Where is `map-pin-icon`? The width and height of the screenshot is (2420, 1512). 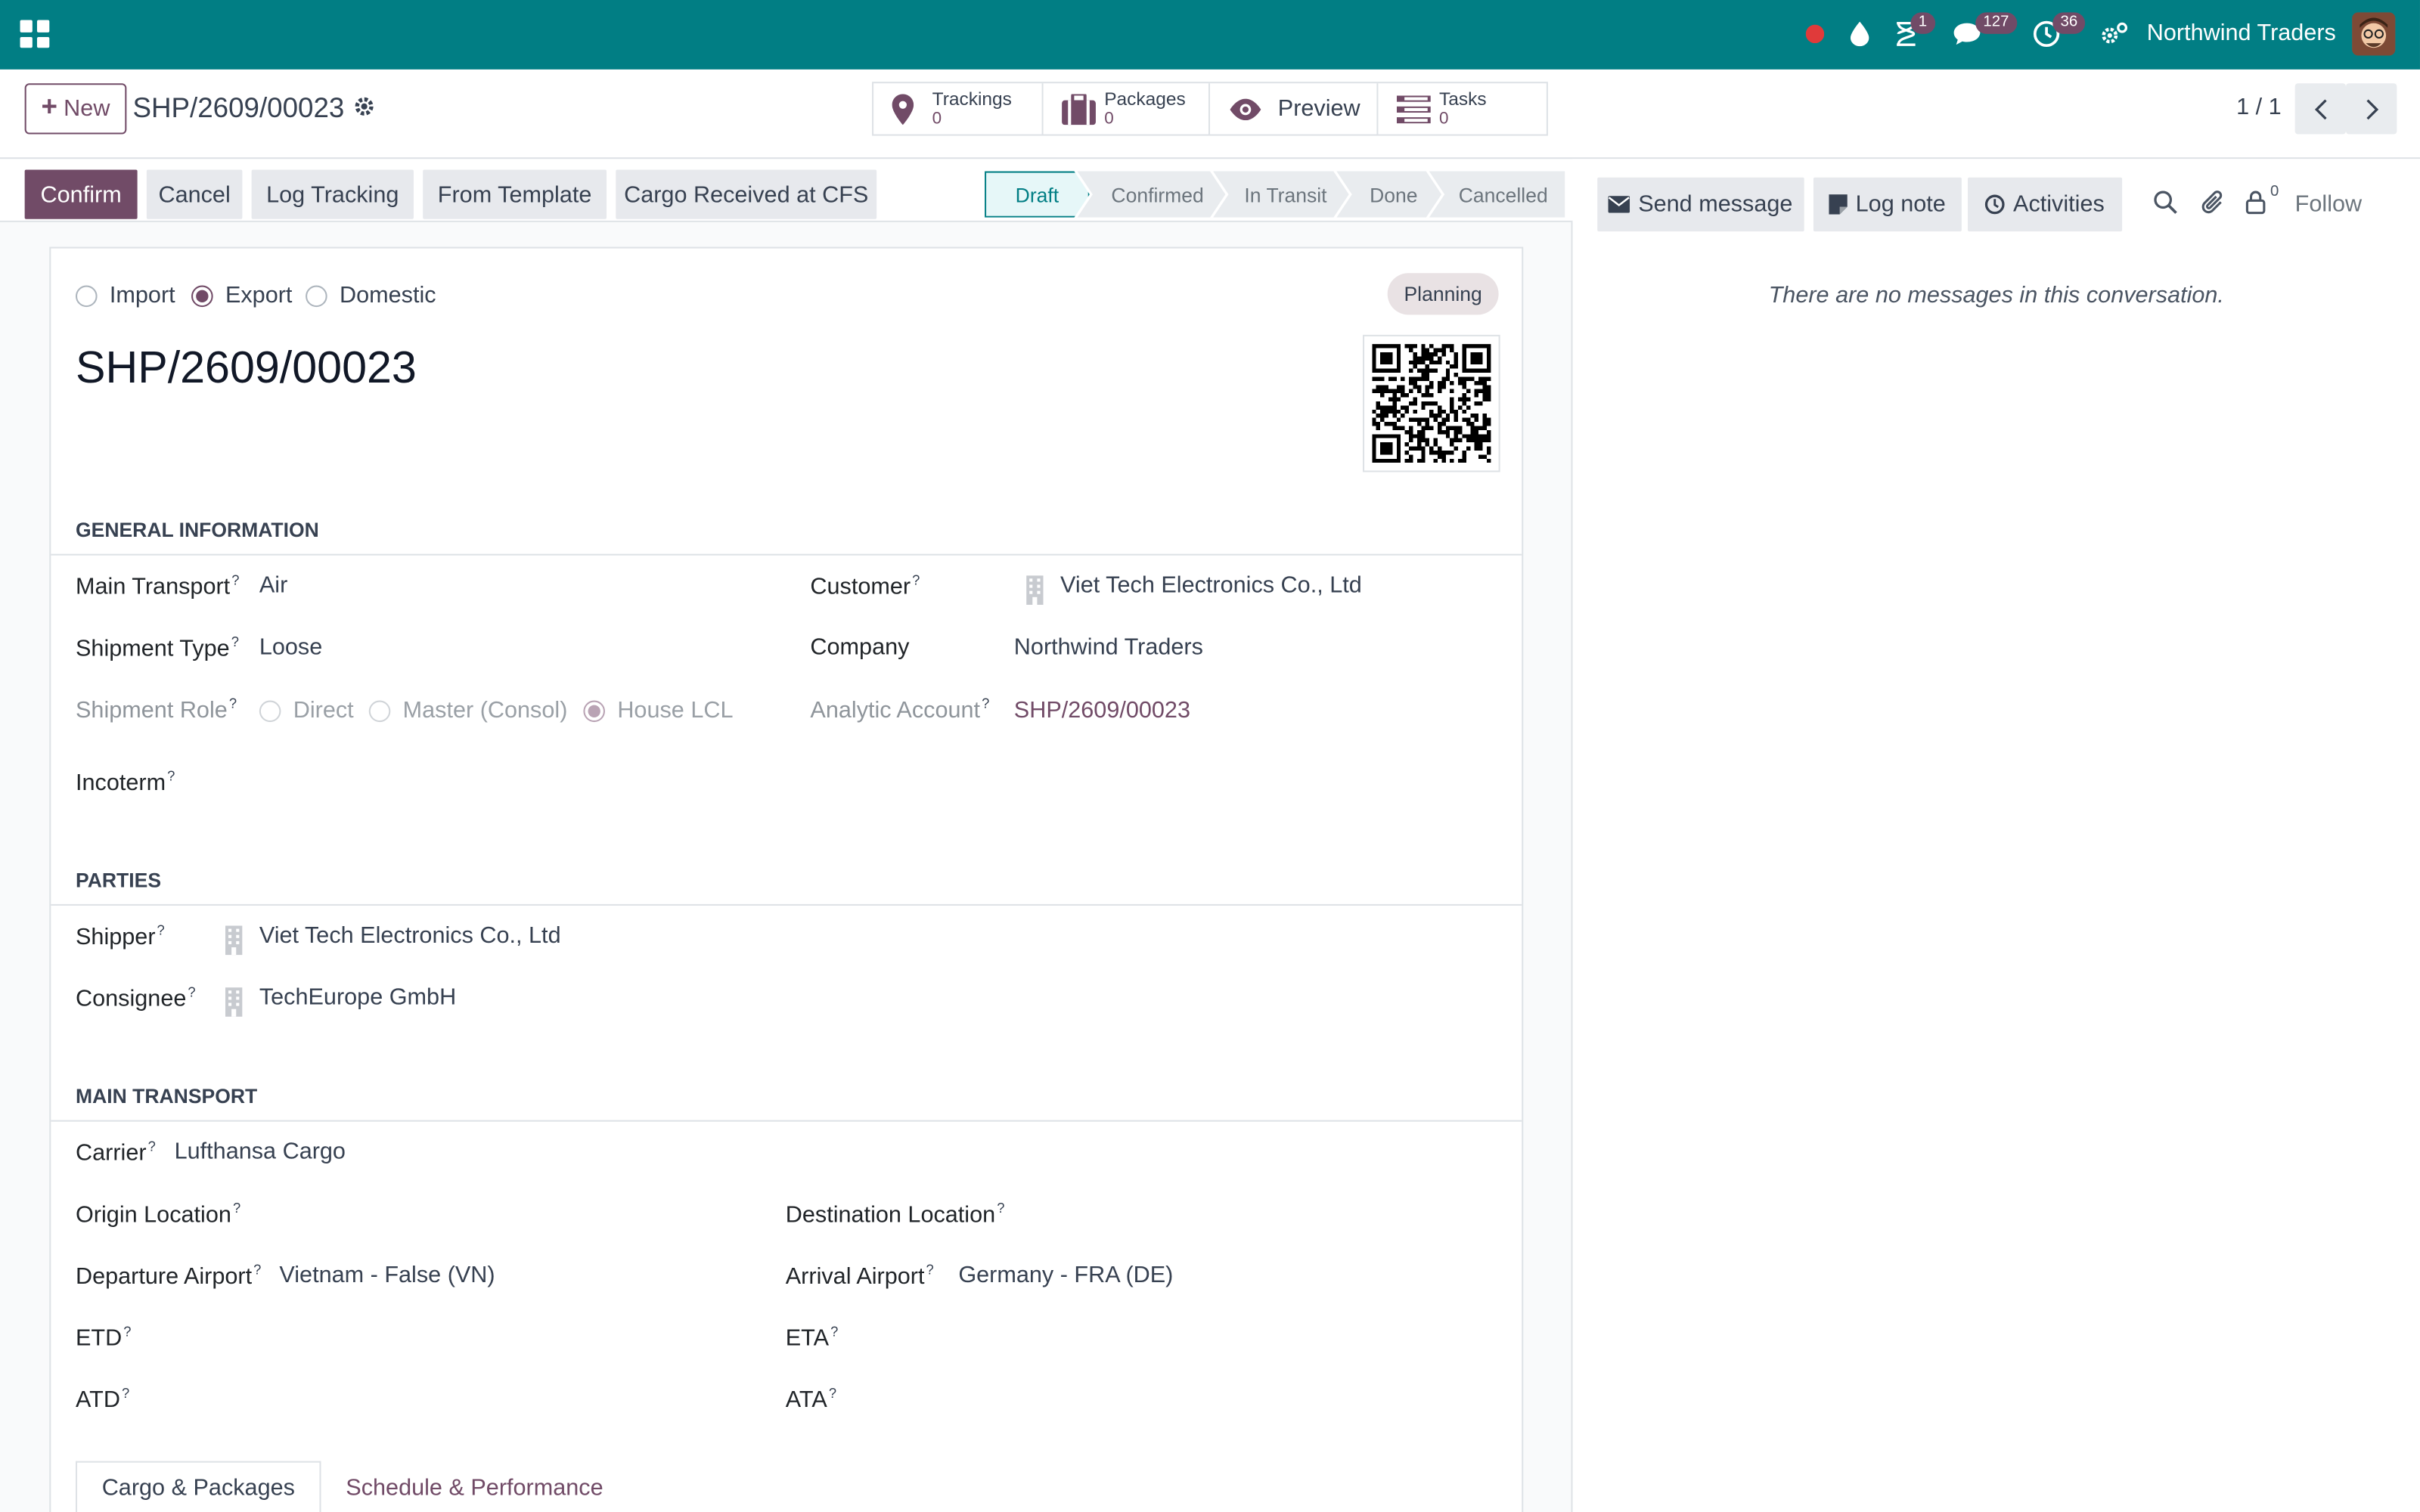
map-pin-icon is located at coordinates (903, 109).